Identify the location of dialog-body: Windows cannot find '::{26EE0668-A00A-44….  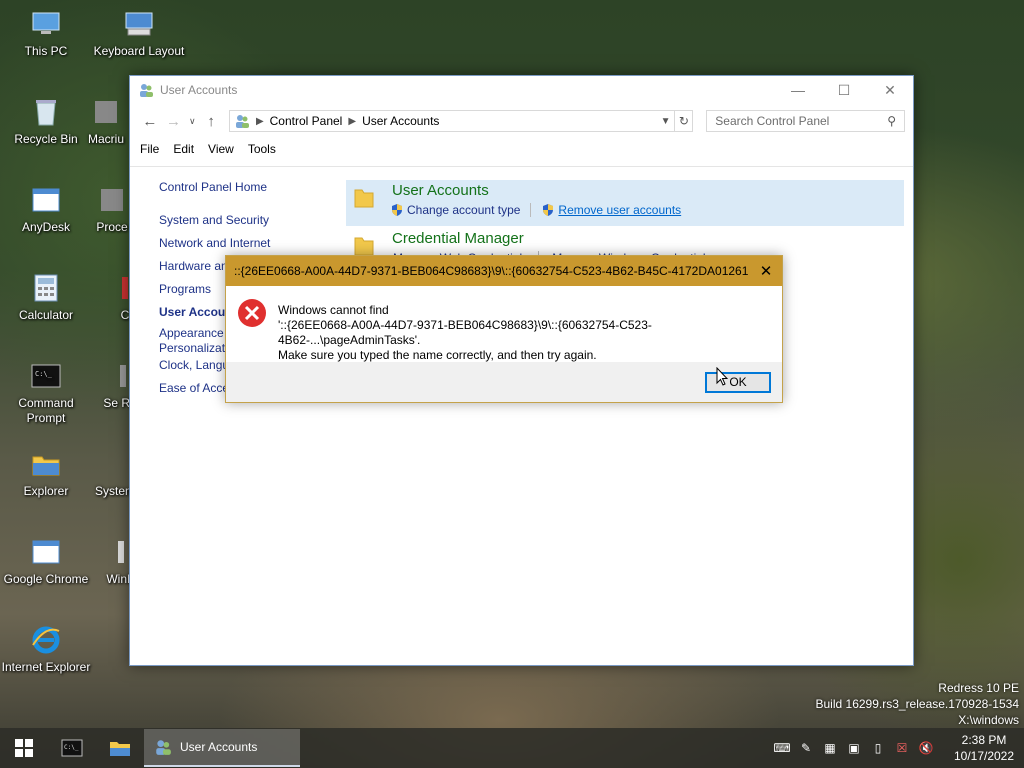
(504, 324).